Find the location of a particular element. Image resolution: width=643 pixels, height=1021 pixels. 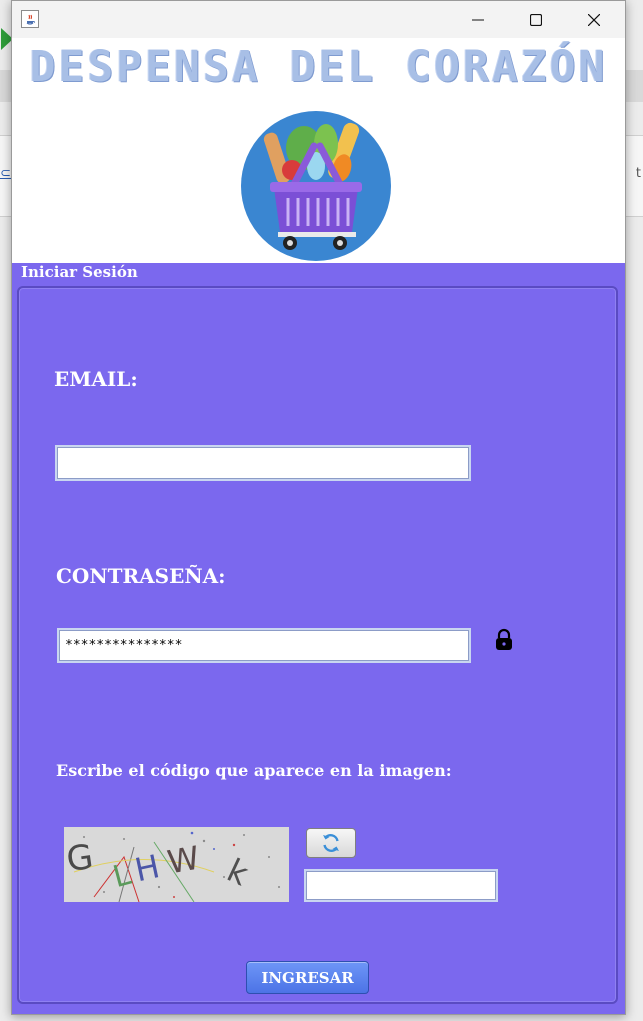

close-icon is located at coordinates (594, 19).